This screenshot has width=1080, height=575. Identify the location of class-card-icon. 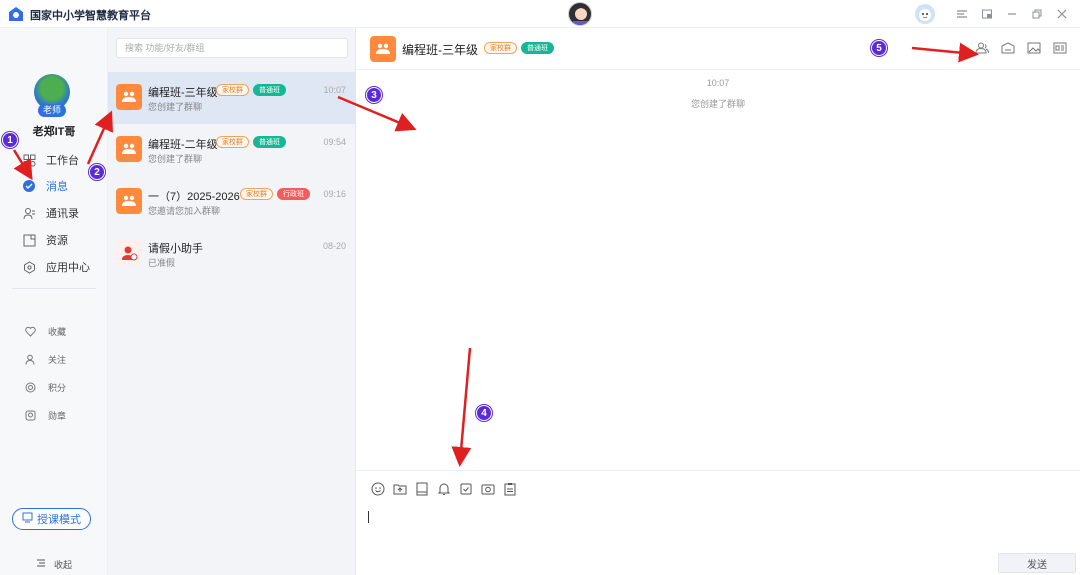
(1060, 48).